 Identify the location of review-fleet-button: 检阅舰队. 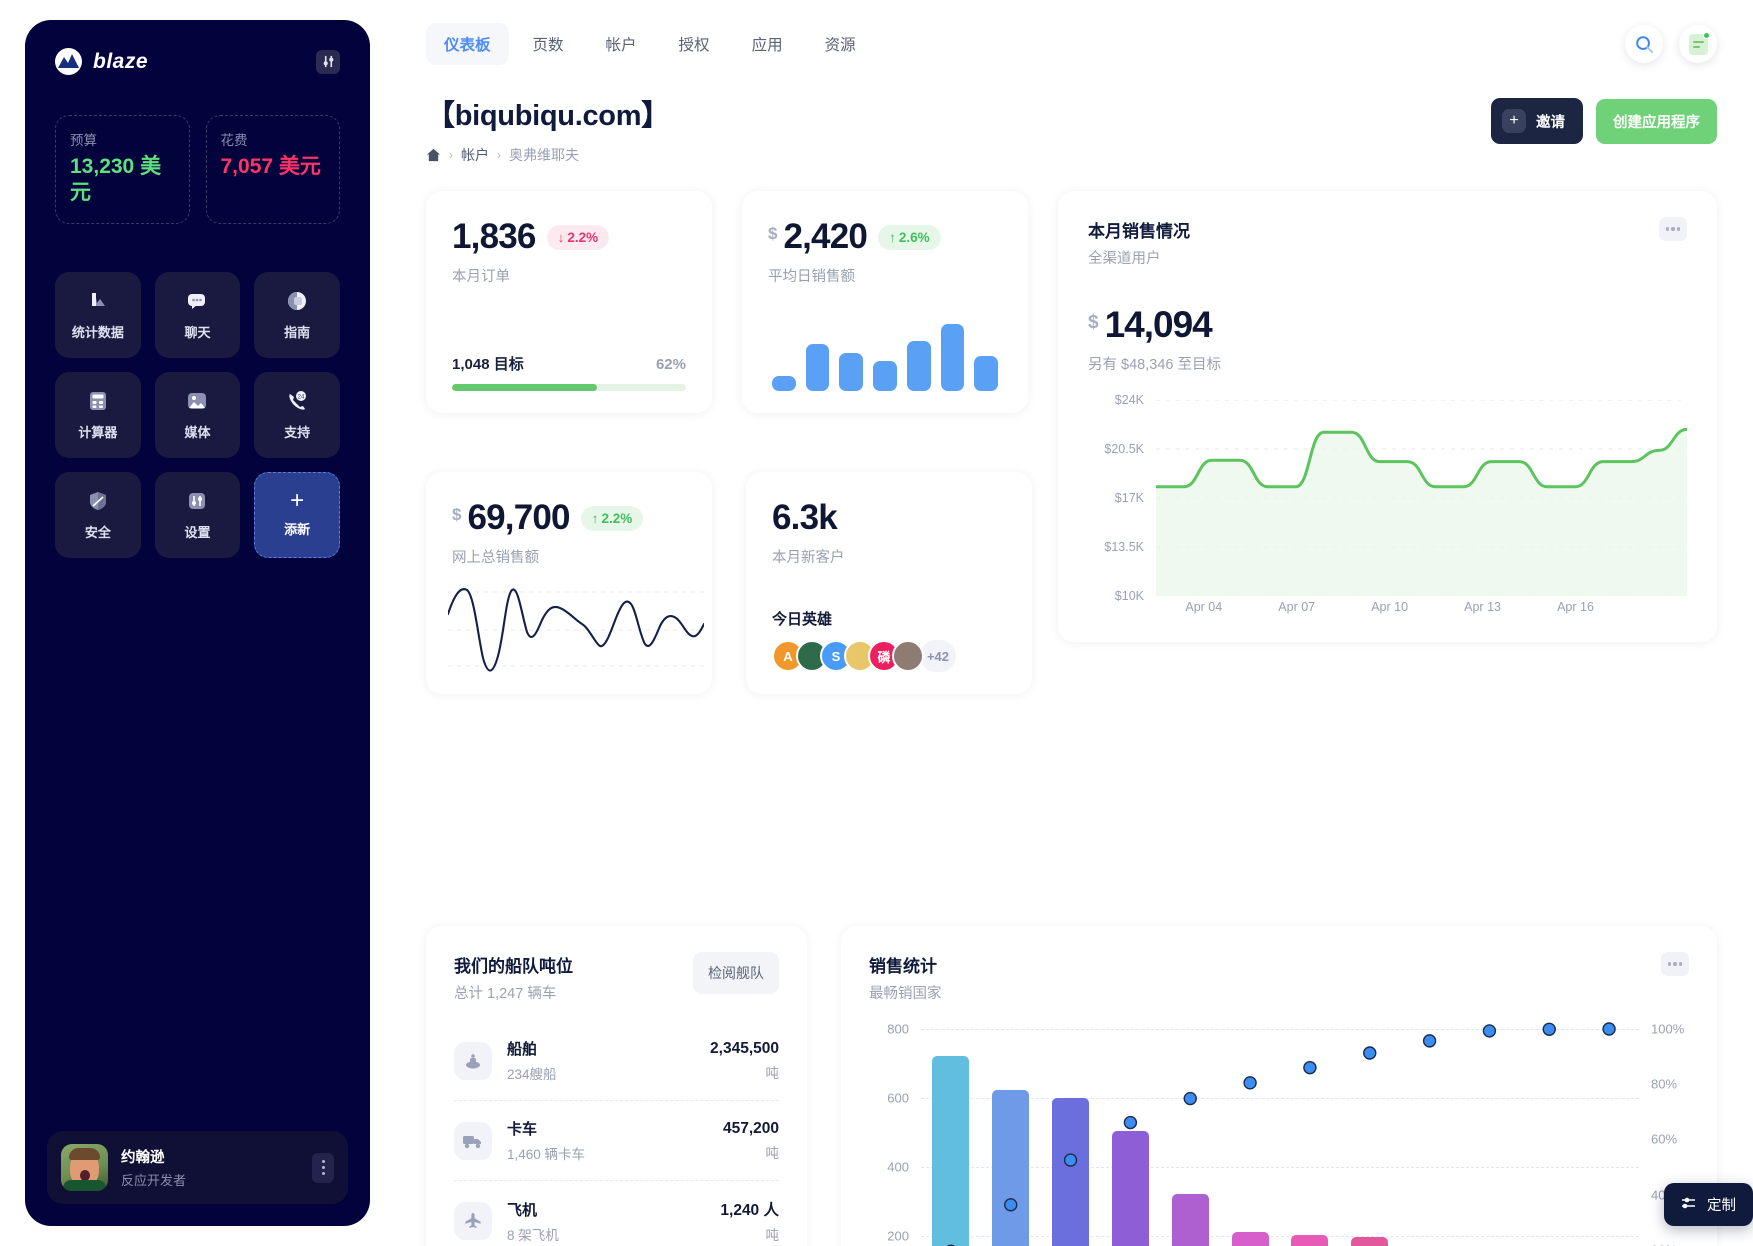
(736, 973).